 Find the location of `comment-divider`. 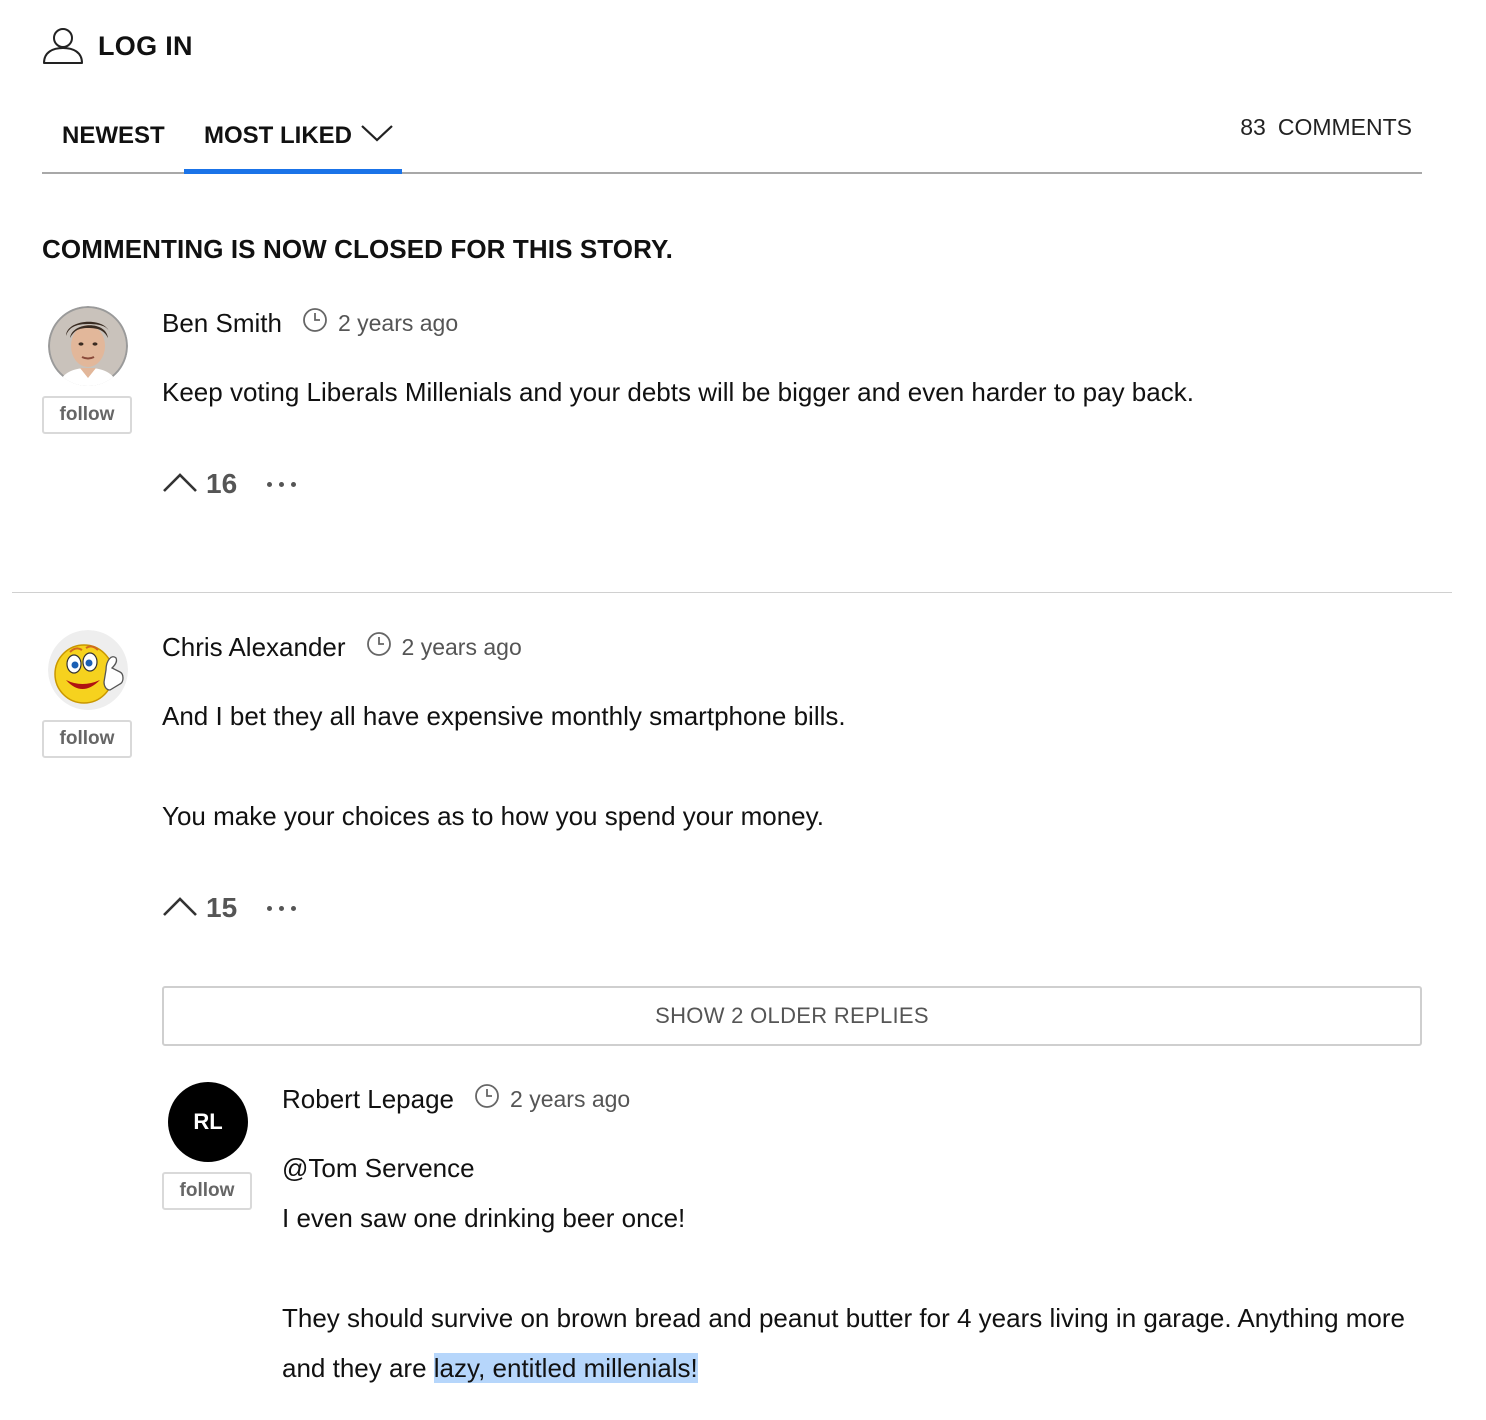

comment-divider is located at coordinates (732, 592).